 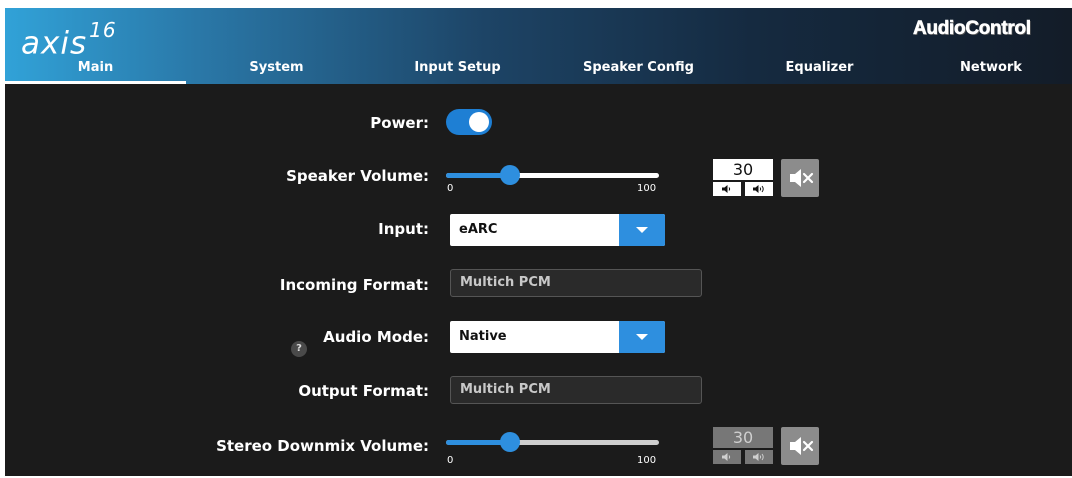 I want to click on speaker-volume-max: 100, so click(x=647, y=188).